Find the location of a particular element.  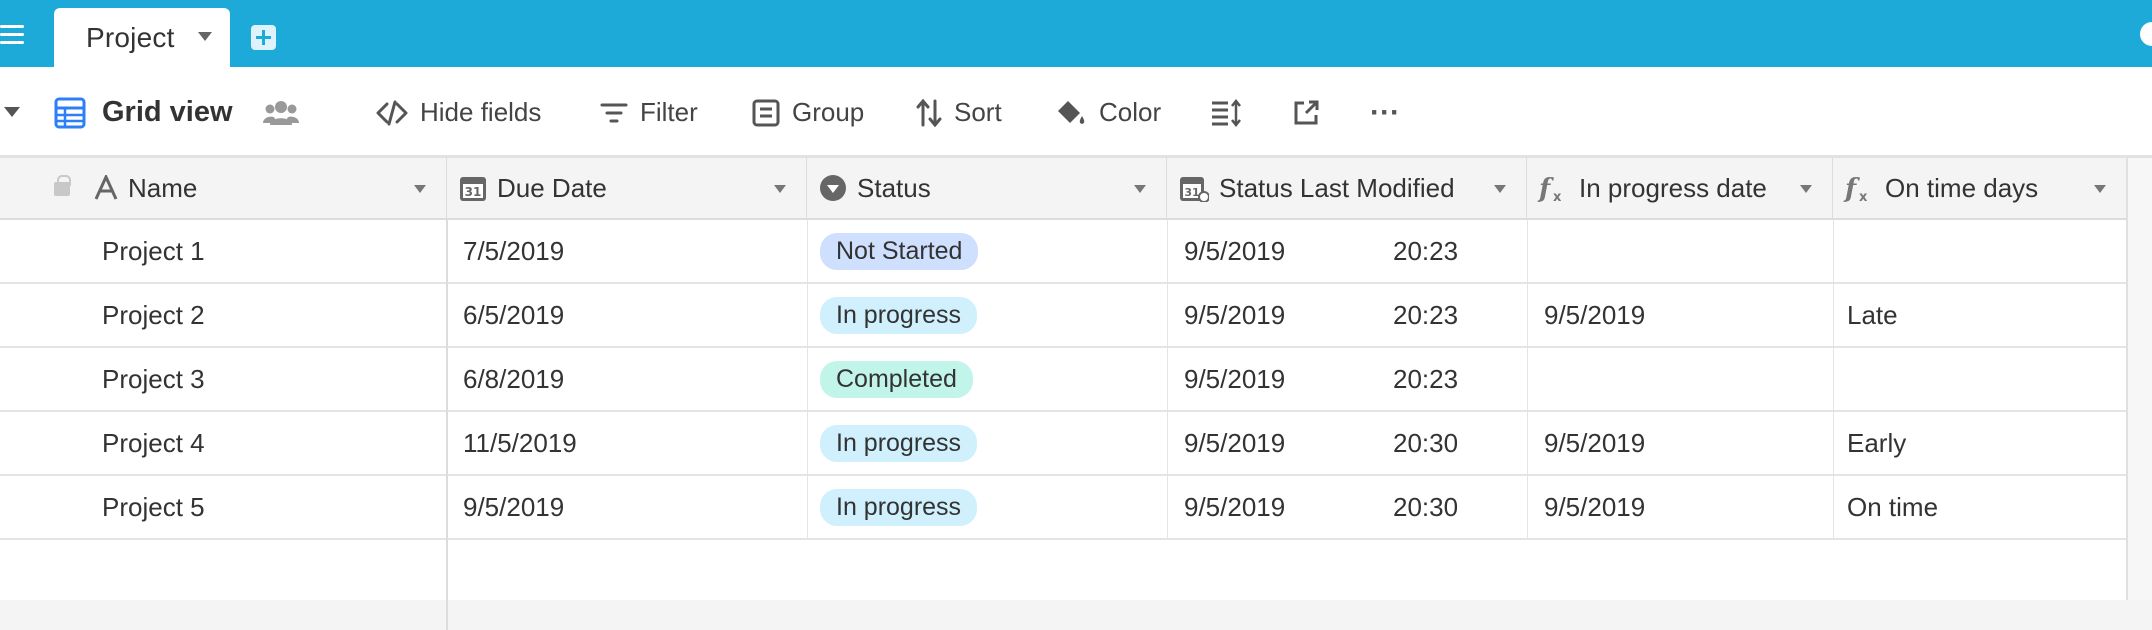

cell-due-date: 9/5/2019 is located at coordinates (513, 507).